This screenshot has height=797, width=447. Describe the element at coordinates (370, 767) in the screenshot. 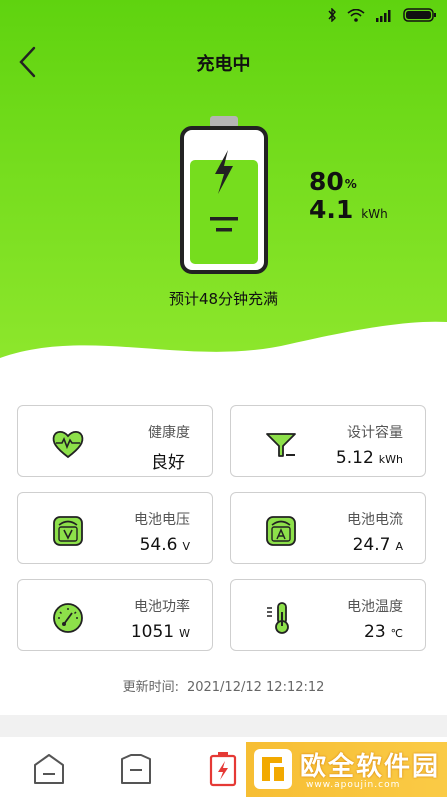

I see `watermark-text: 欧全软件园` at that location.